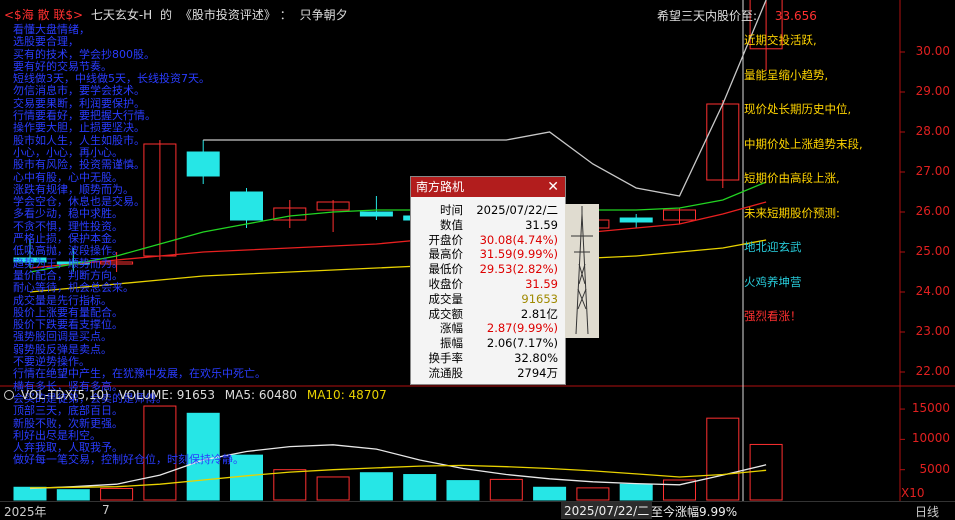 Image resolution: width=955 pixels, height=520 pixels. Describe the element at coordinates (694, 512) in the screenshot. I see `change-since: 至今涨幅9.99%` at that location.